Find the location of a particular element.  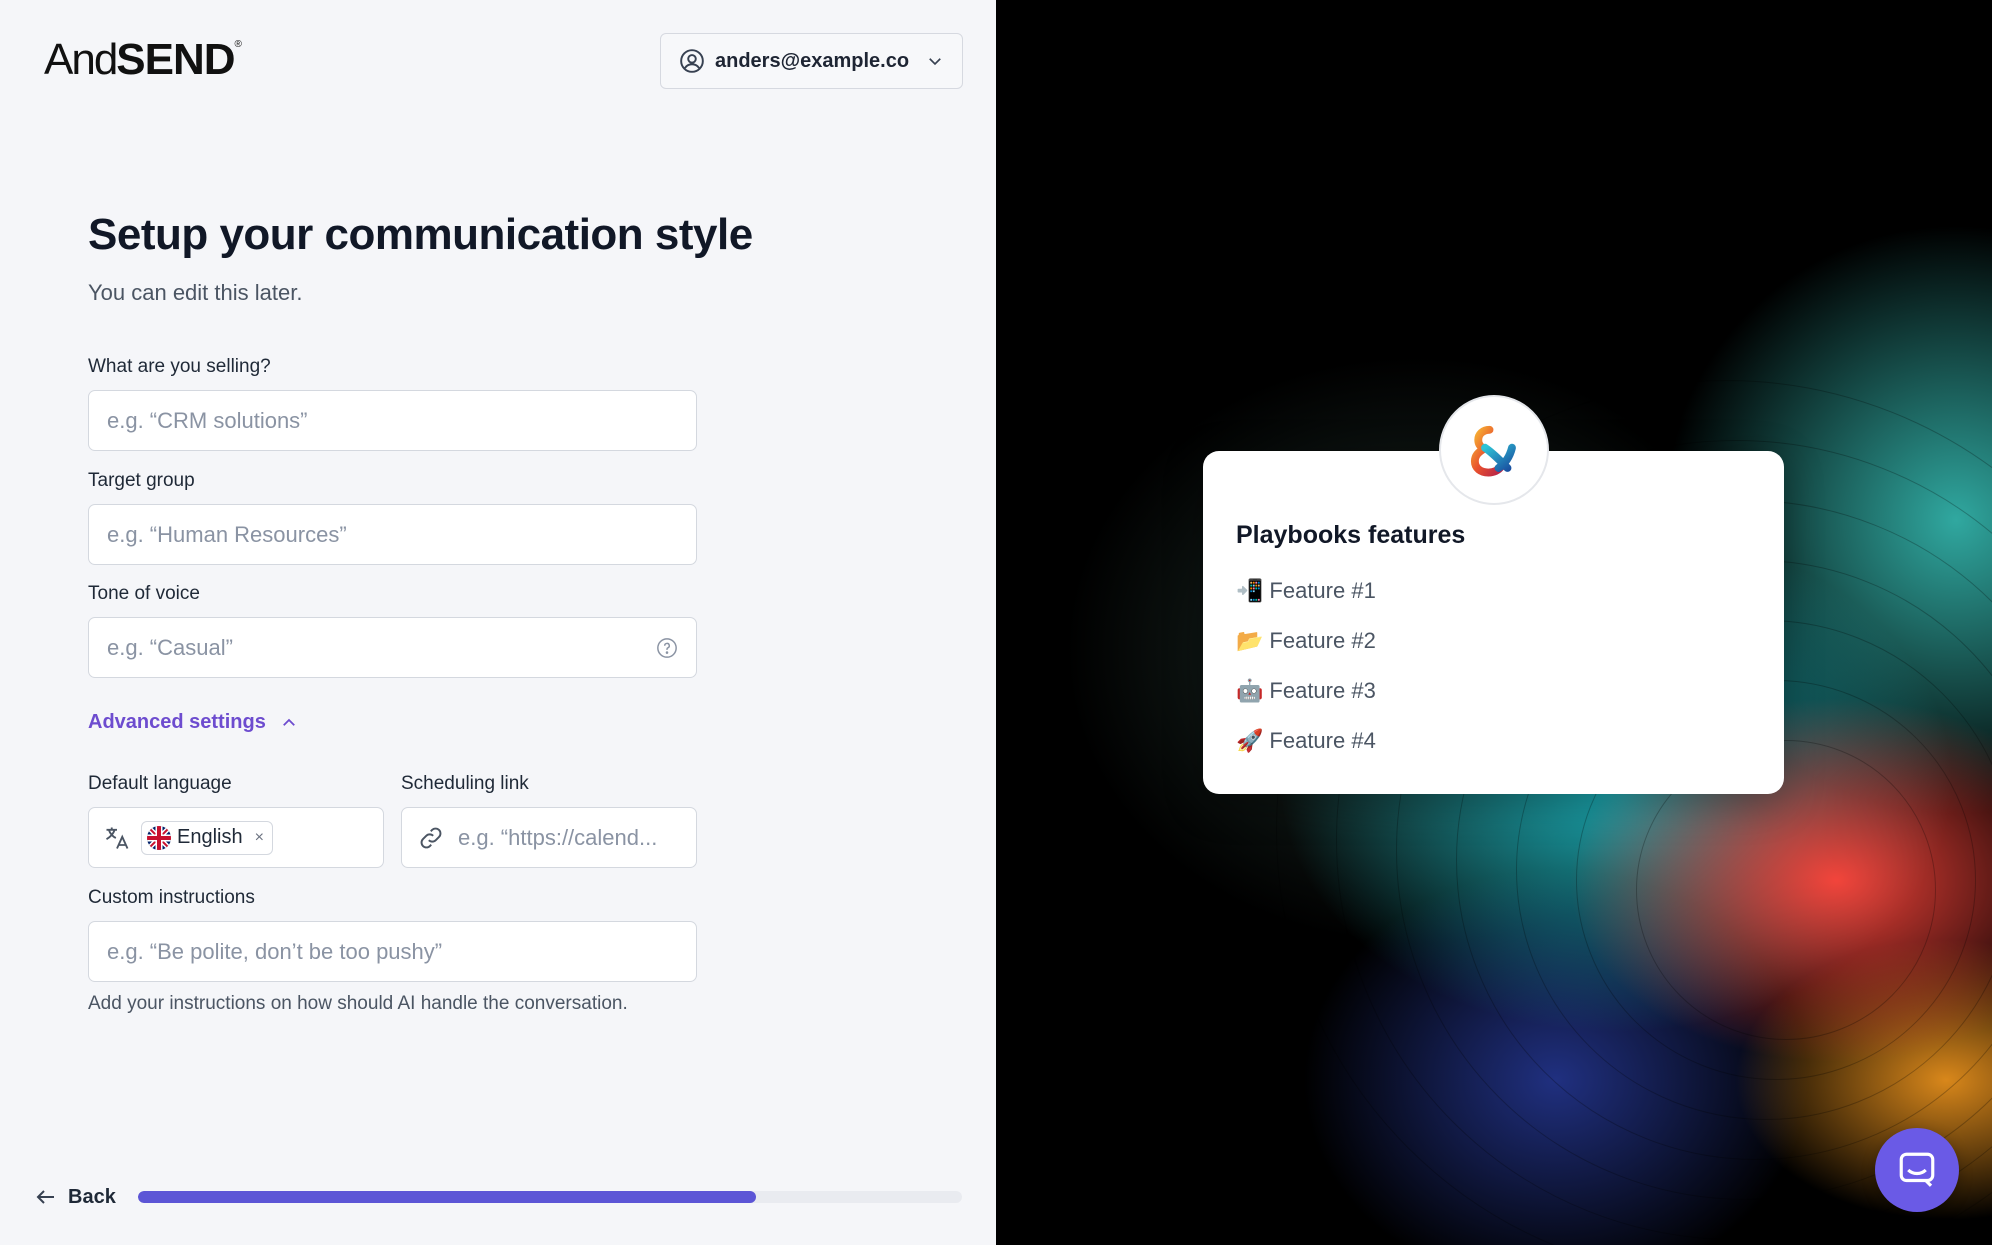

page-title: Setup your communication style is located at coordinates (420, 234).